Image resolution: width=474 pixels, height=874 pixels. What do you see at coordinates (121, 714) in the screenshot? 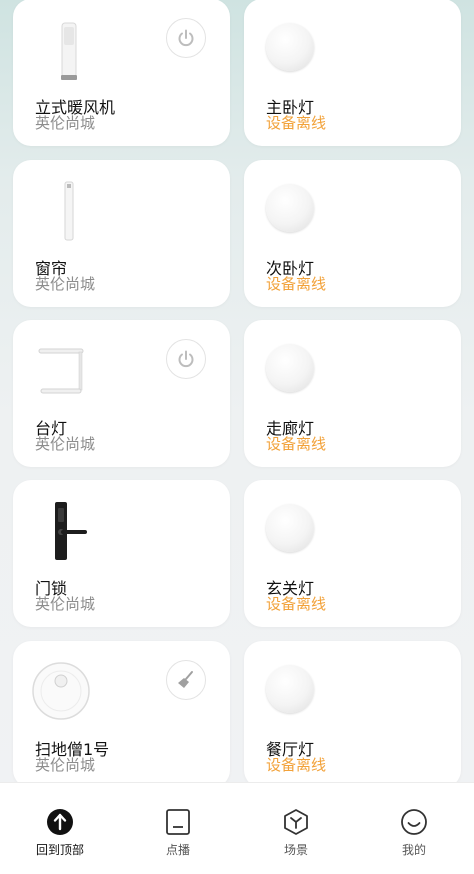
I see `device-card-robot-vacuum: 扫地僧1号 英伦尚城` at bounding box center [121, 714].